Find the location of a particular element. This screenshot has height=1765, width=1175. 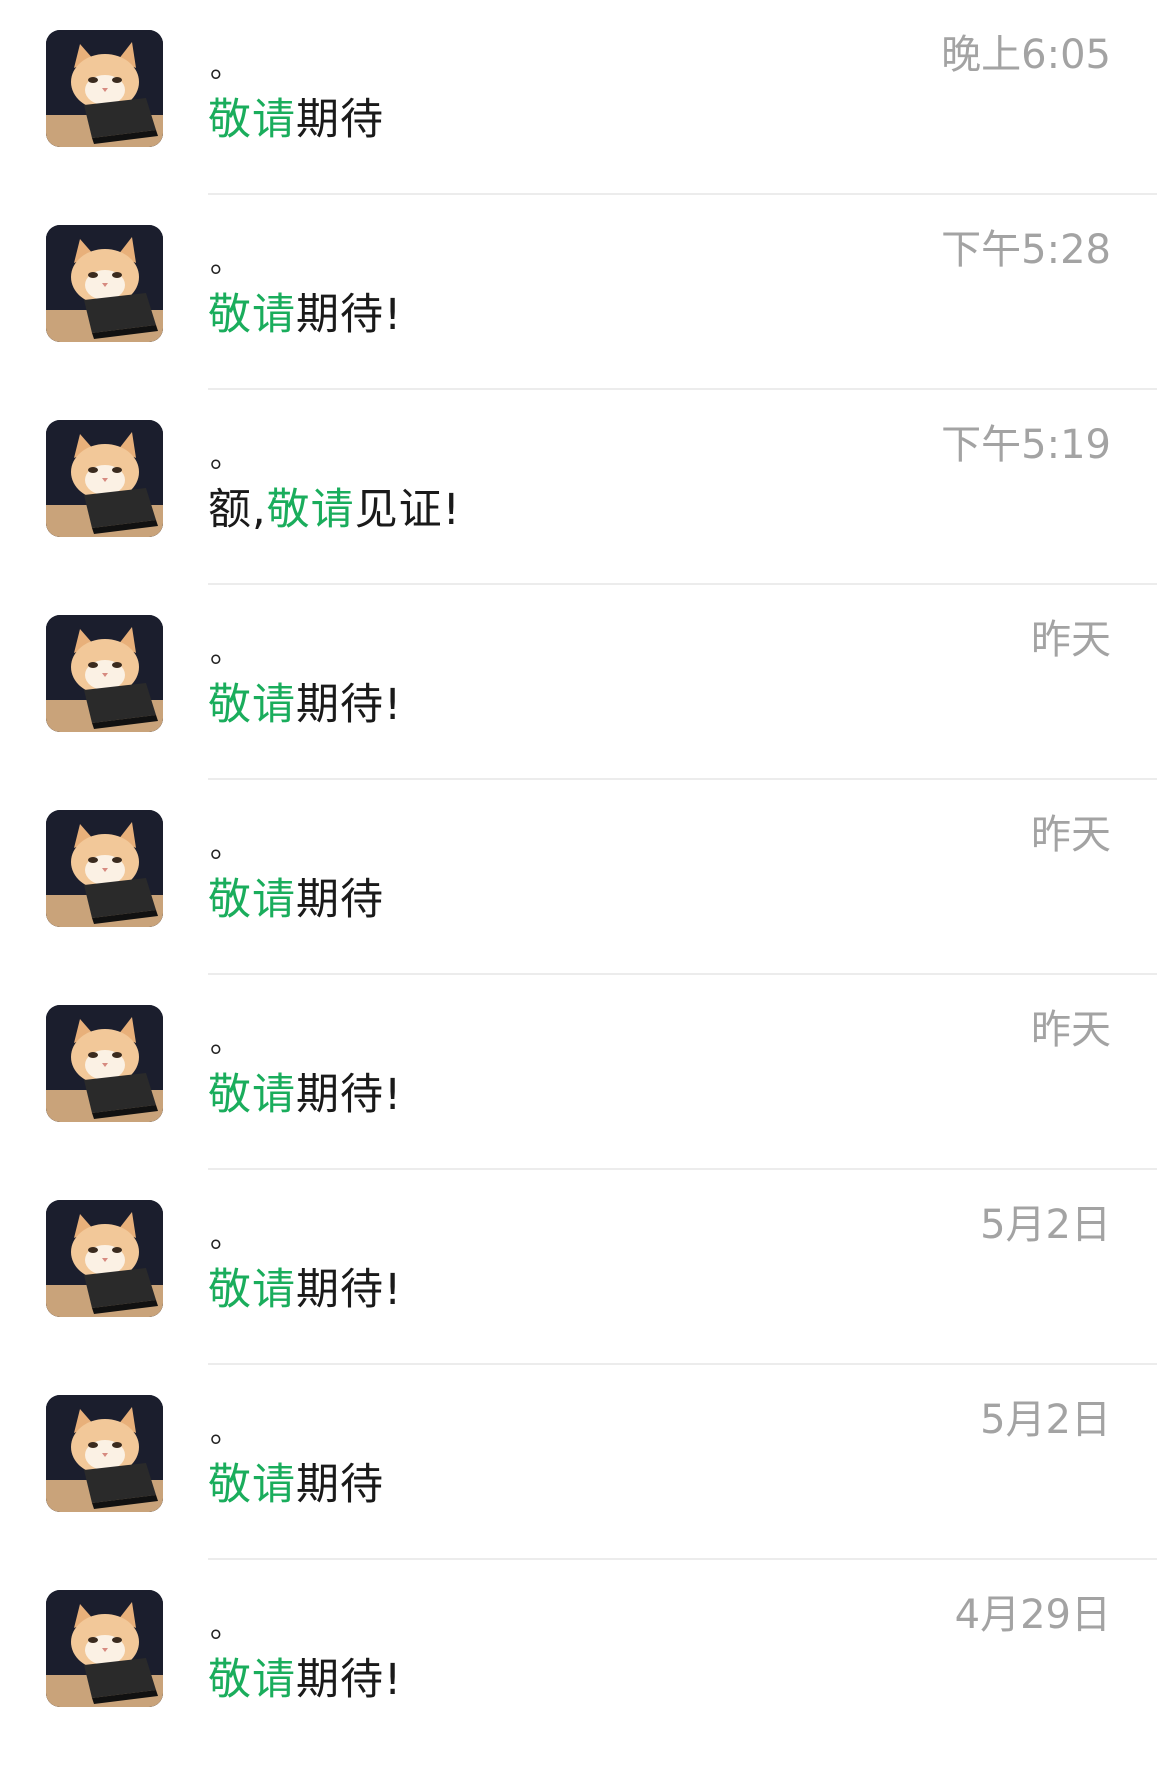

message-time: 晚上6:05 is located at coordinates (1026, 55).